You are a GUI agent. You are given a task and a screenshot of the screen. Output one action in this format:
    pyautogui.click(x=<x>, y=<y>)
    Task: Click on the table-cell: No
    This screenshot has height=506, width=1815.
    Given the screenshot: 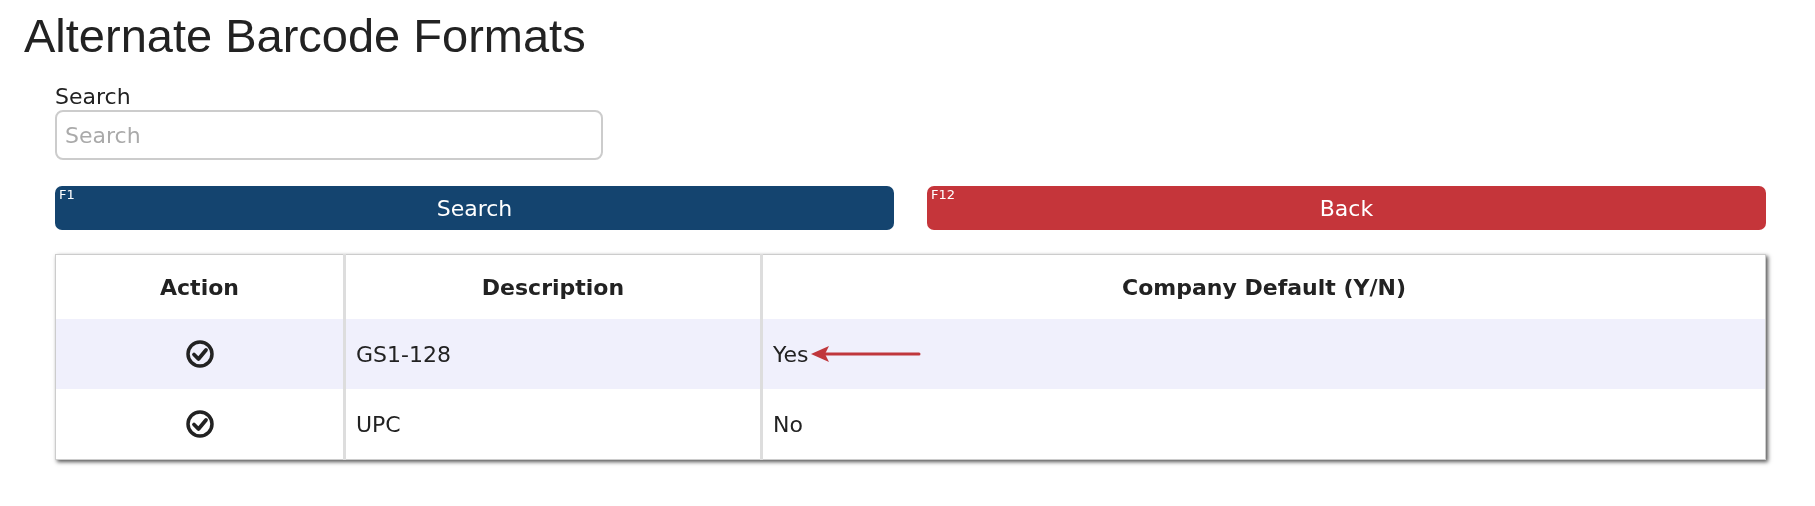 What is the action you would take?
    pyautogui.click(x=788, y=424)
    